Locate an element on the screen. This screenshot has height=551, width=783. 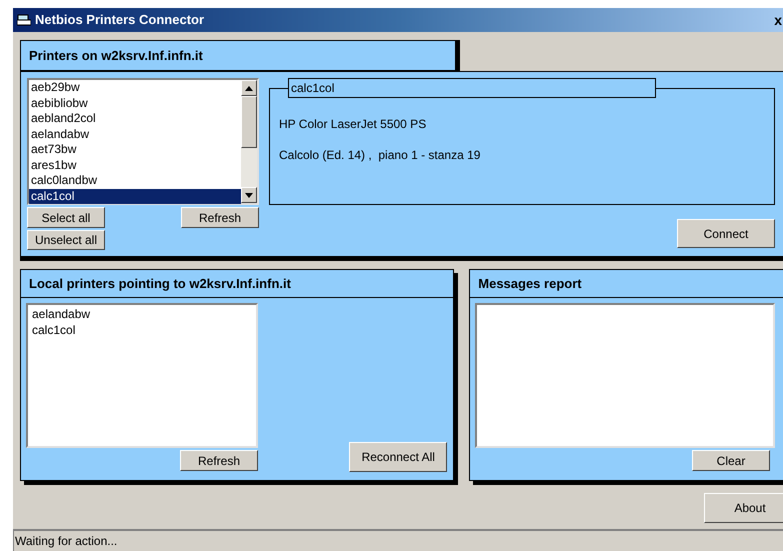
select-all-button: Select all is located at coordinates (66, 217).